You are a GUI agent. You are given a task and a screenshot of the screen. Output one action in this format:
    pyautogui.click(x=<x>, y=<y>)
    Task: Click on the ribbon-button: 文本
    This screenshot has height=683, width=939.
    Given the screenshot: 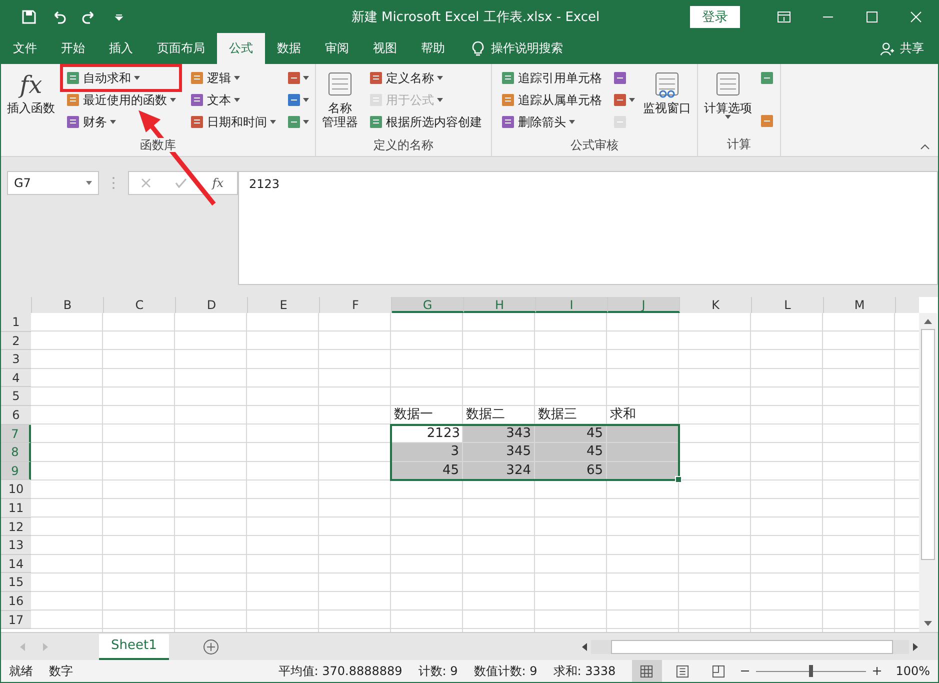 What is the action you would take?
    pyautogui.click(x=233, y=100)
    